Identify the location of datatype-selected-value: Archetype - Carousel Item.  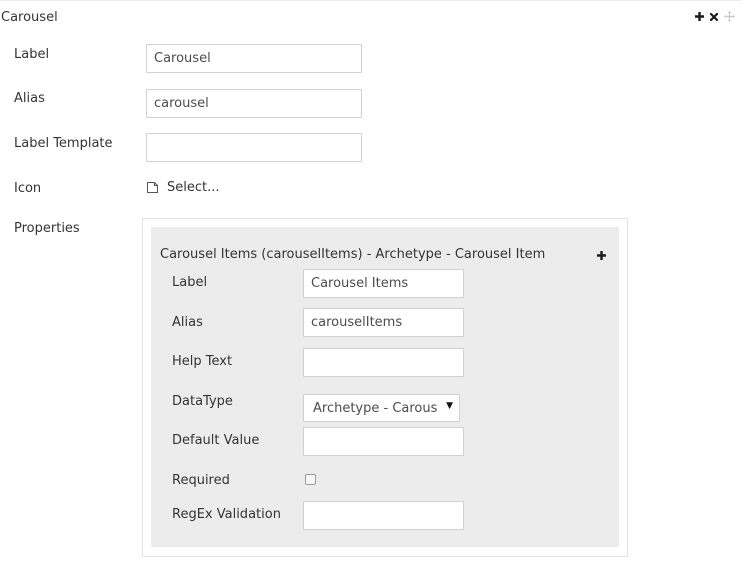
(375, 408).